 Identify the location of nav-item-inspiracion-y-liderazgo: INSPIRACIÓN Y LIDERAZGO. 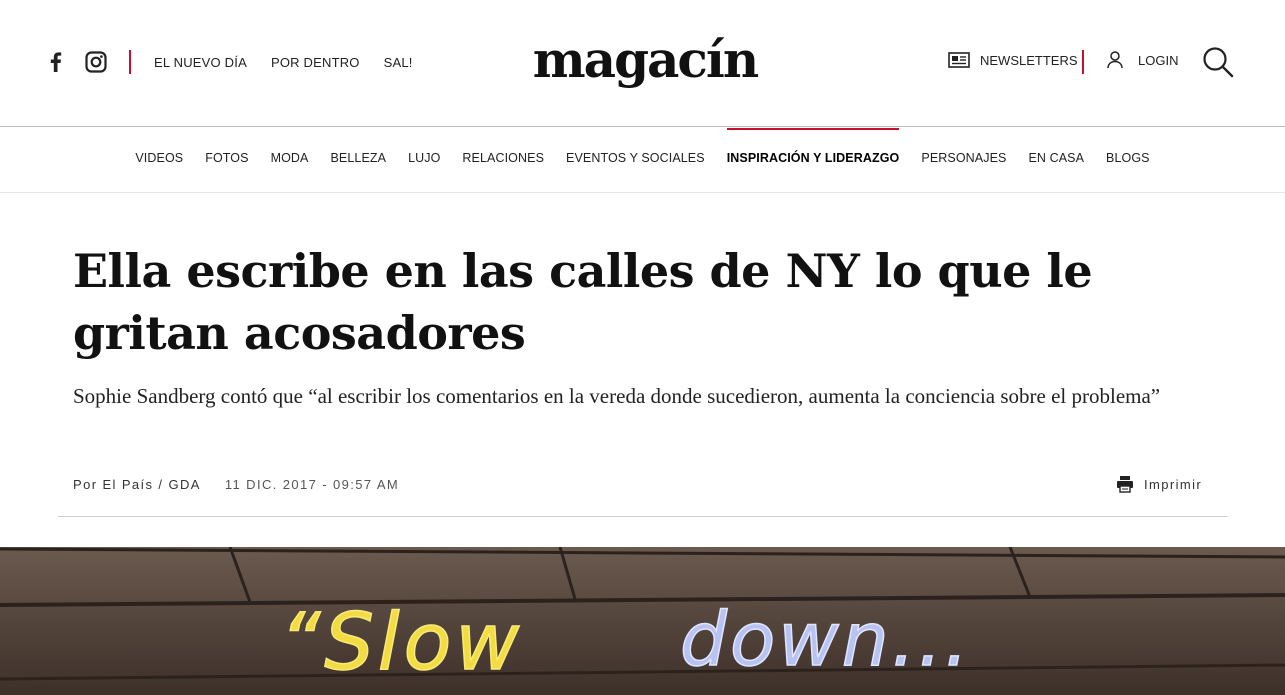
(813, 146).